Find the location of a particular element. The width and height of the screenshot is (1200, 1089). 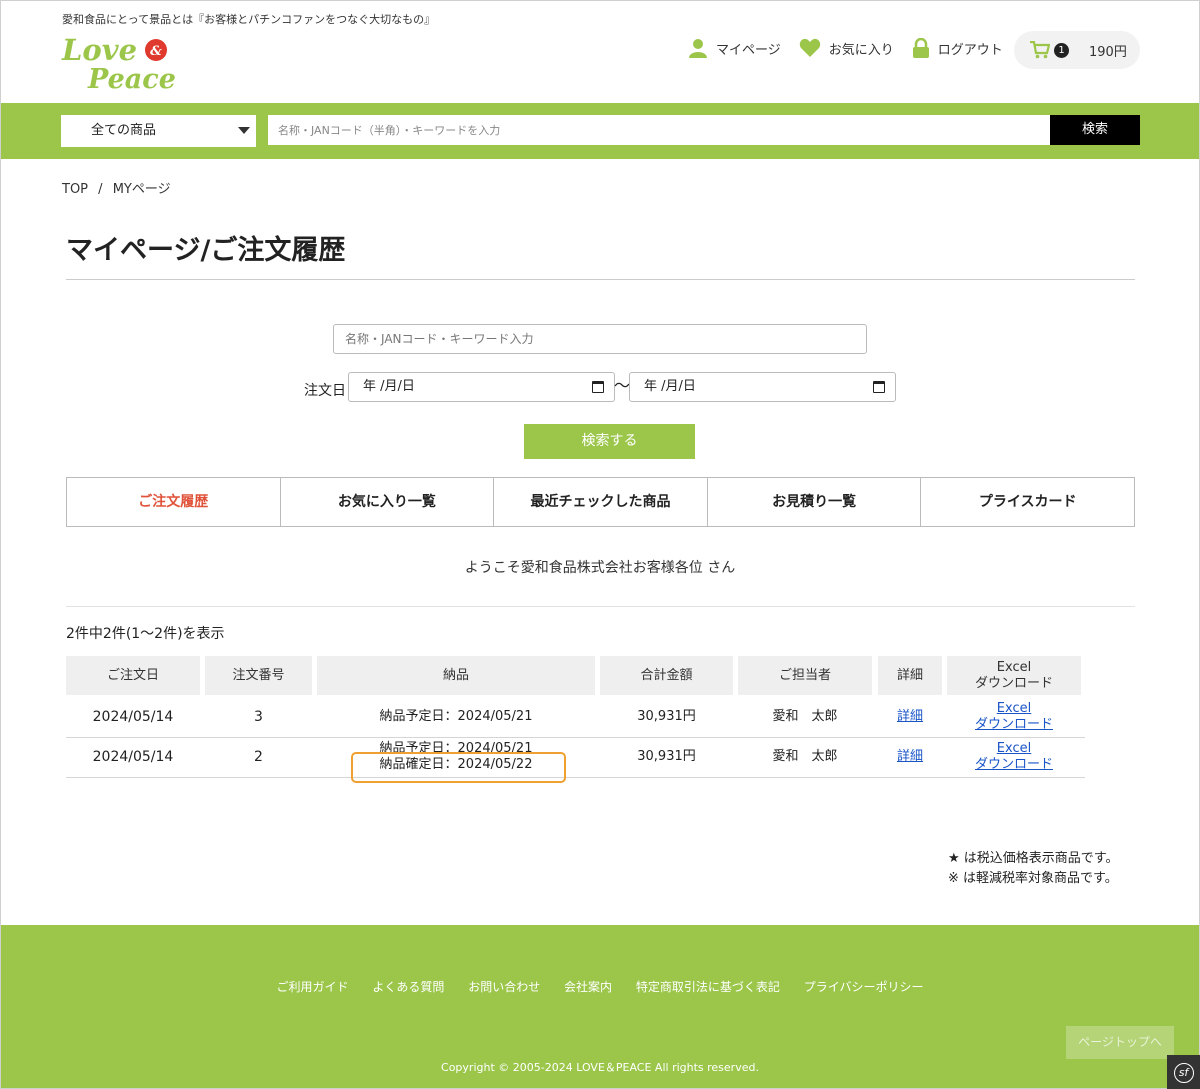

order-keyword-input is located at coordinates (600, 339).